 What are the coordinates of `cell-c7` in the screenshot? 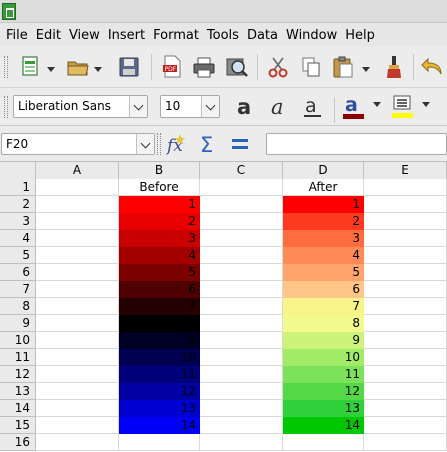 It's located at (241, 289).